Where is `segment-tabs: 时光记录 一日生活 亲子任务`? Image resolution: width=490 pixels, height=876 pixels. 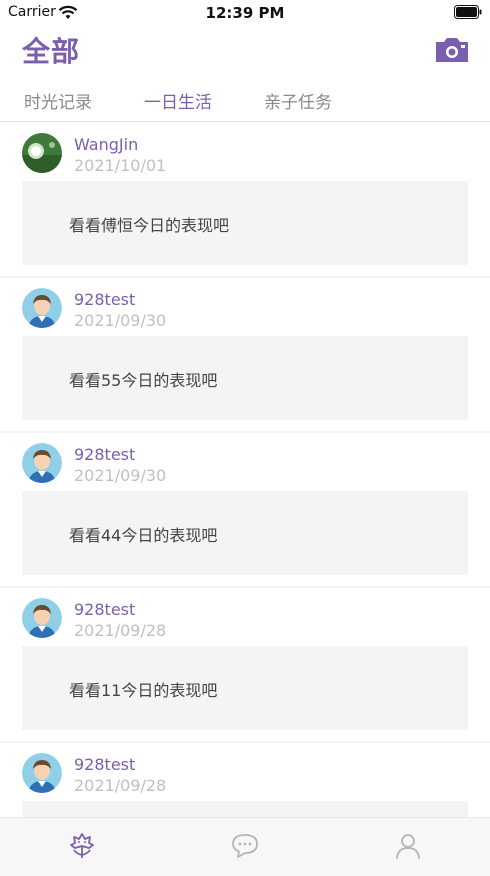
segment-tabs: 时光记录 一日生活 亲子任务 is located at coordinates (245, 102).